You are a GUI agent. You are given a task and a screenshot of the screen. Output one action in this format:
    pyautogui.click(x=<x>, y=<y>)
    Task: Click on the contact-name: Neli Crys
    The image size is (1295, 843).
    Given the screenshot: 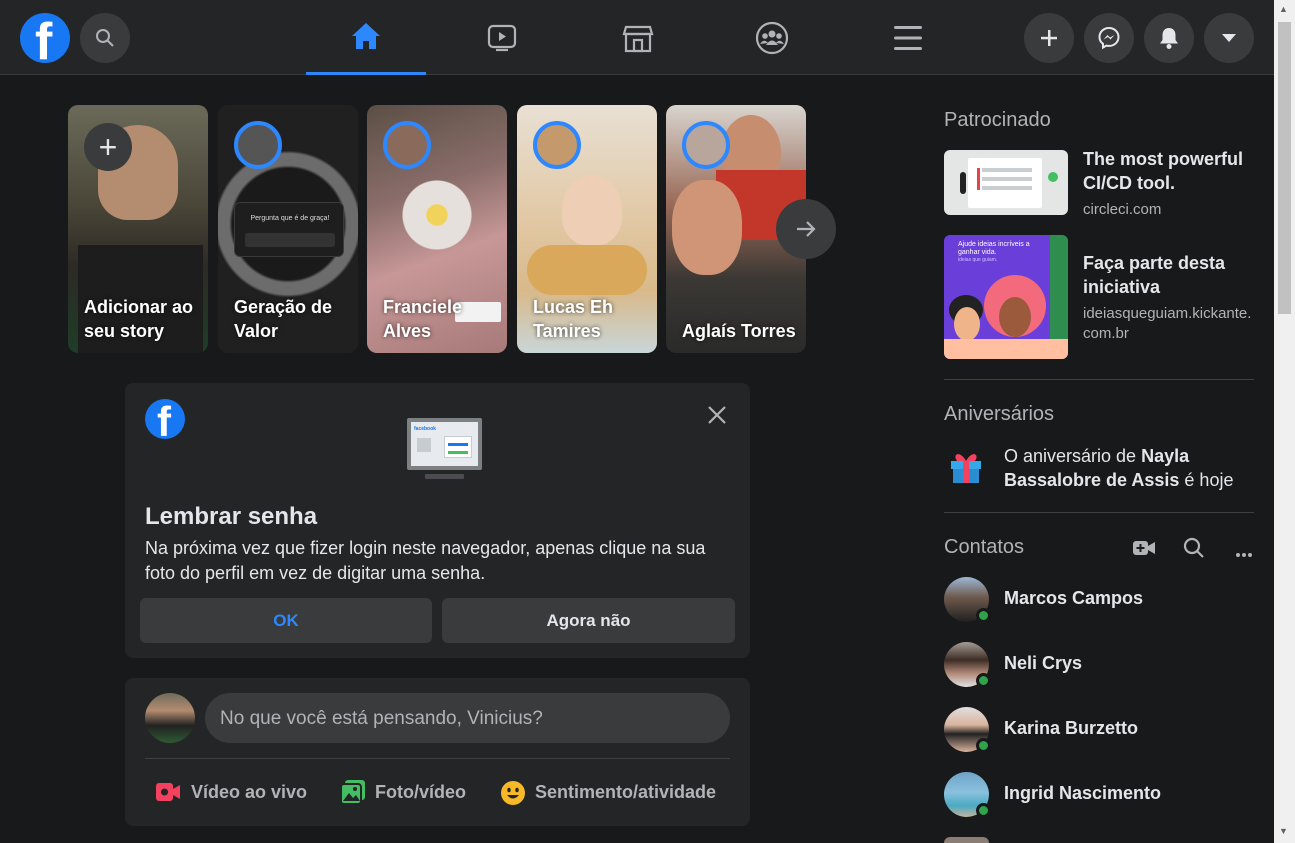 What is the action you would take?
    pyautogui.click(x=1043, y=663)
    